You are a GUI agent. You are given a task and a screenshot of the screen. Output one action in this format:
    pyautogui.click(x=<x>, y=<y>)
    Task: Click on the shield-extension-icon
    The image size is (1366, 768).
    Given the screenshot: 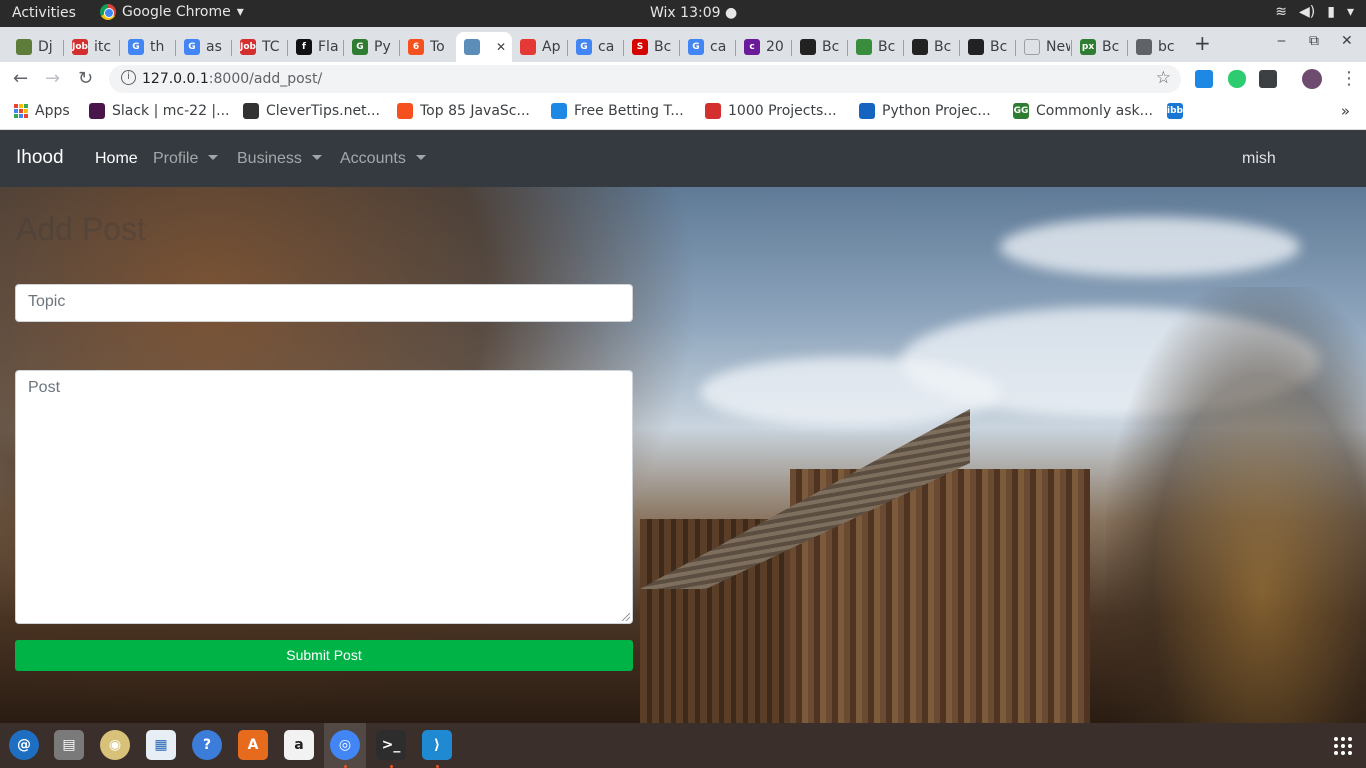 What is the action you would take?
    pyautogui.click(x=1237, y=79)
    